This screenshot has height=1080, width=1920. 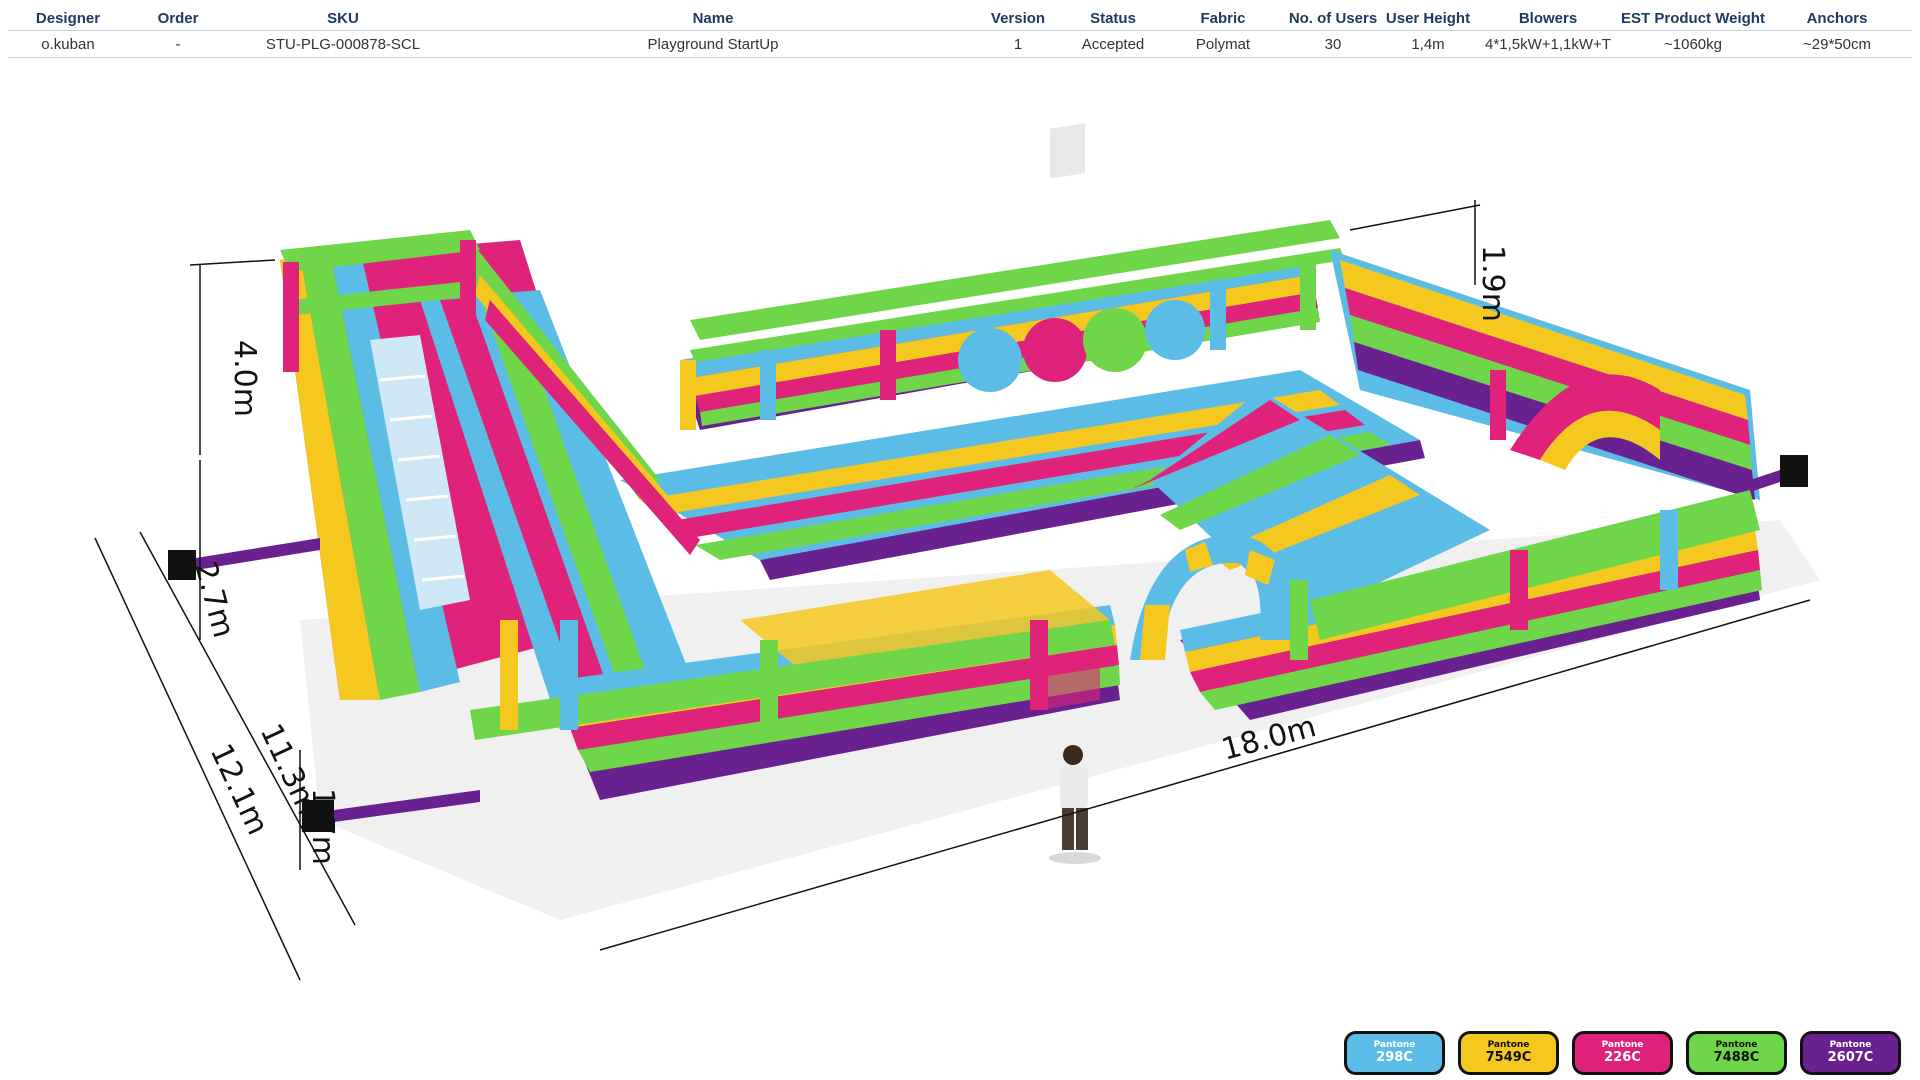 I want to click on dim-height-tower: 4.0m, so click(x=244, y=378).